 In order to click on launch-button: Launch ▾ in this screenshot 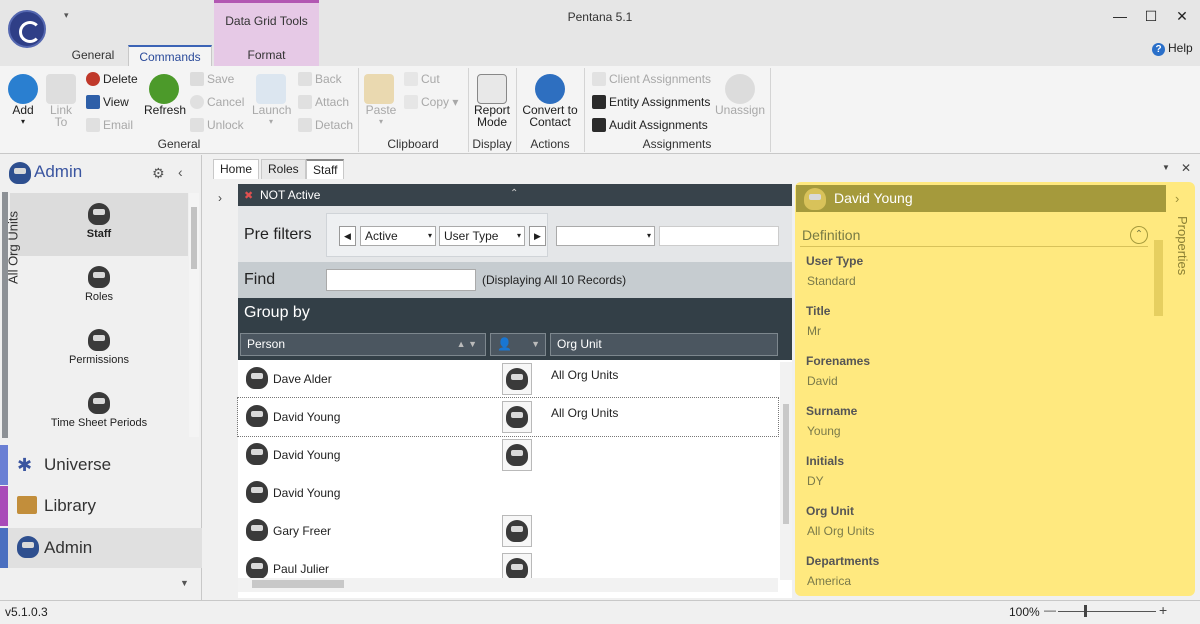, I will do `click(271, 101)`.